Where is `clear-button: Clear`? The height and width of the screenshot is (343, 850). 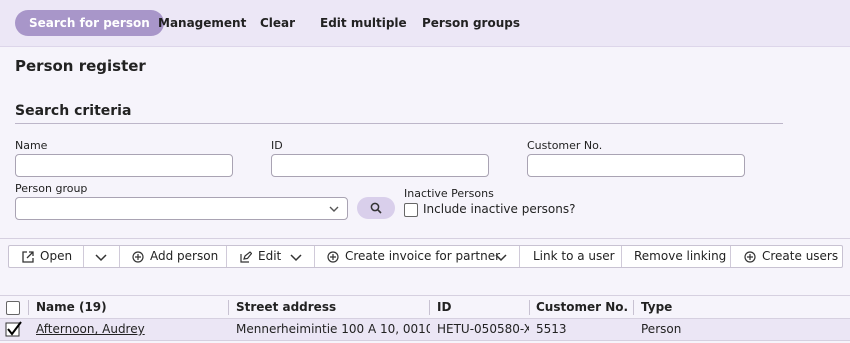 clear-button: Clear is located at coordinates (277, 23).